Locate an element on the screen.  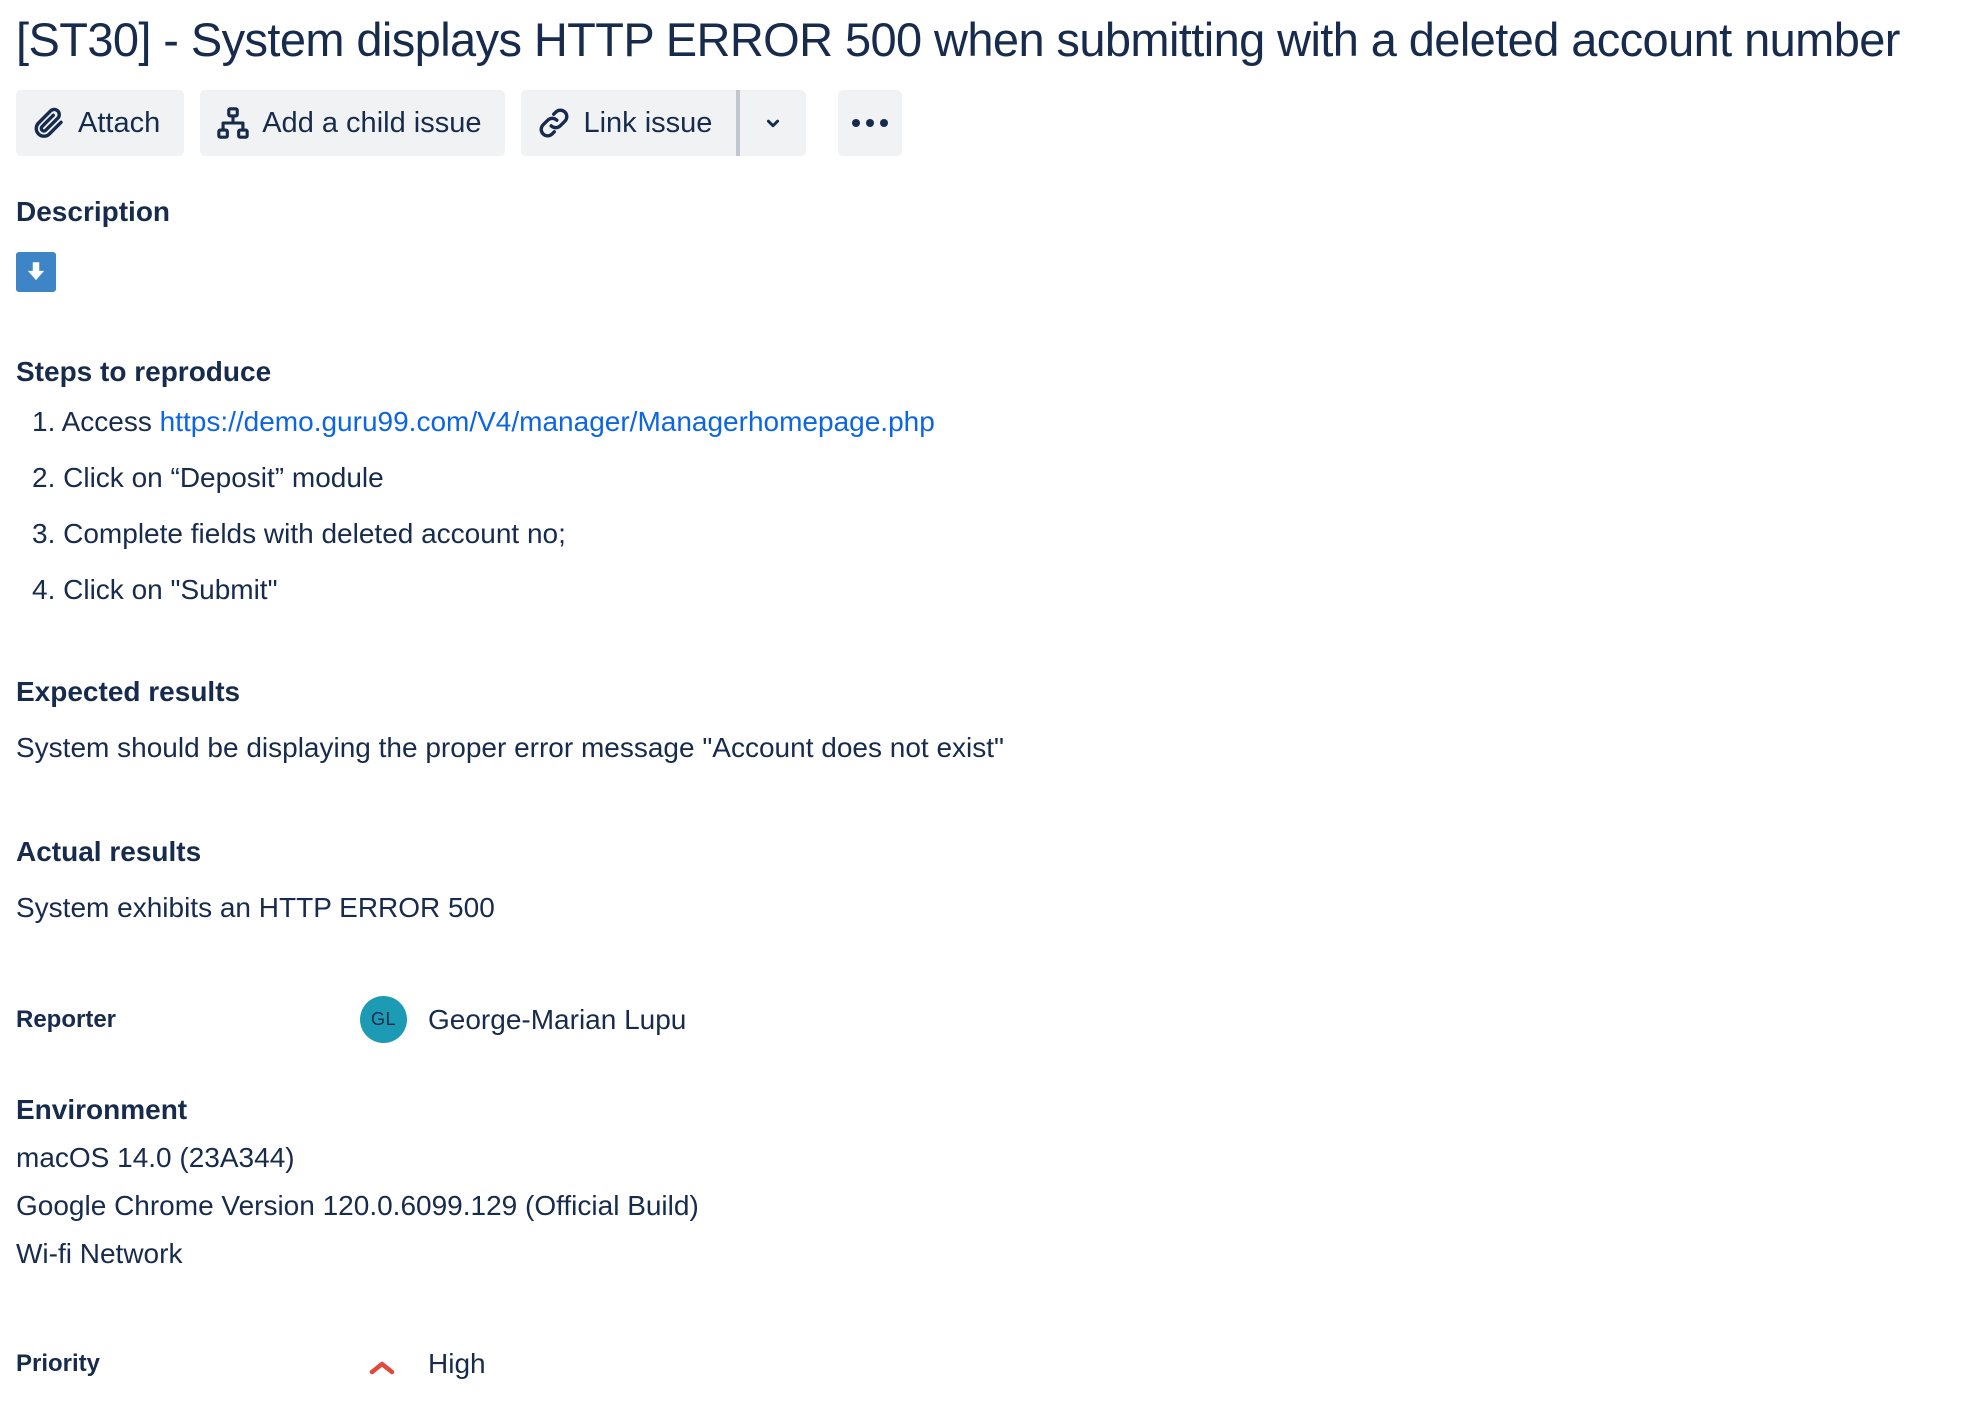
chevron-down-icon is located at coordinates (773, 123).